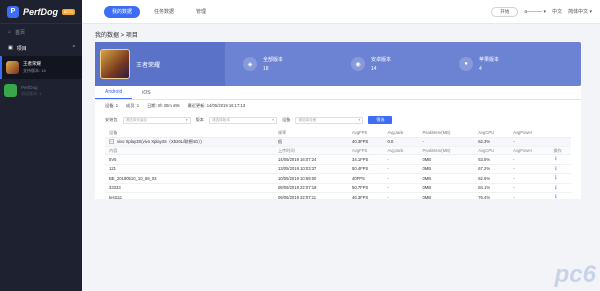 This screenshot has height=291, width=600. What do you see at coordinates (492, 188) in the screenshot?
I see `cell-avg-cpu: 84.1%` at bounding box center [492, 188].